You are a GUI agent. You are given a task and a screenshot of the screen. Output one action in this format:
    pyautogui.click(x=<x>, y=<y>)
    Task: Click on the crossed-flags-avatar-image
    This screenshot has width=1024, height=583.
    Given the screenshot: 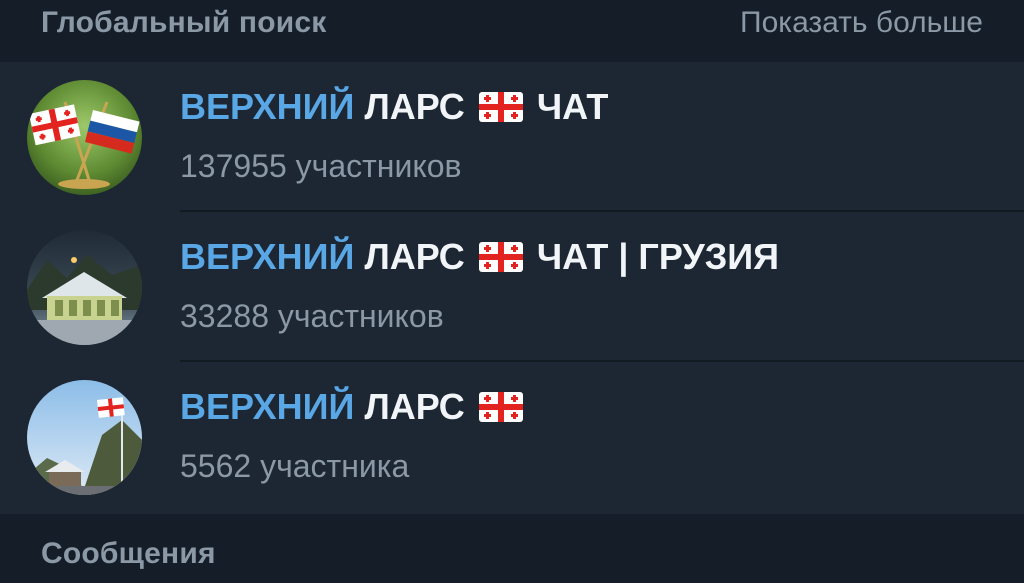 What is the action you would take?
    pyautogui.click(x=84, y=137)
    